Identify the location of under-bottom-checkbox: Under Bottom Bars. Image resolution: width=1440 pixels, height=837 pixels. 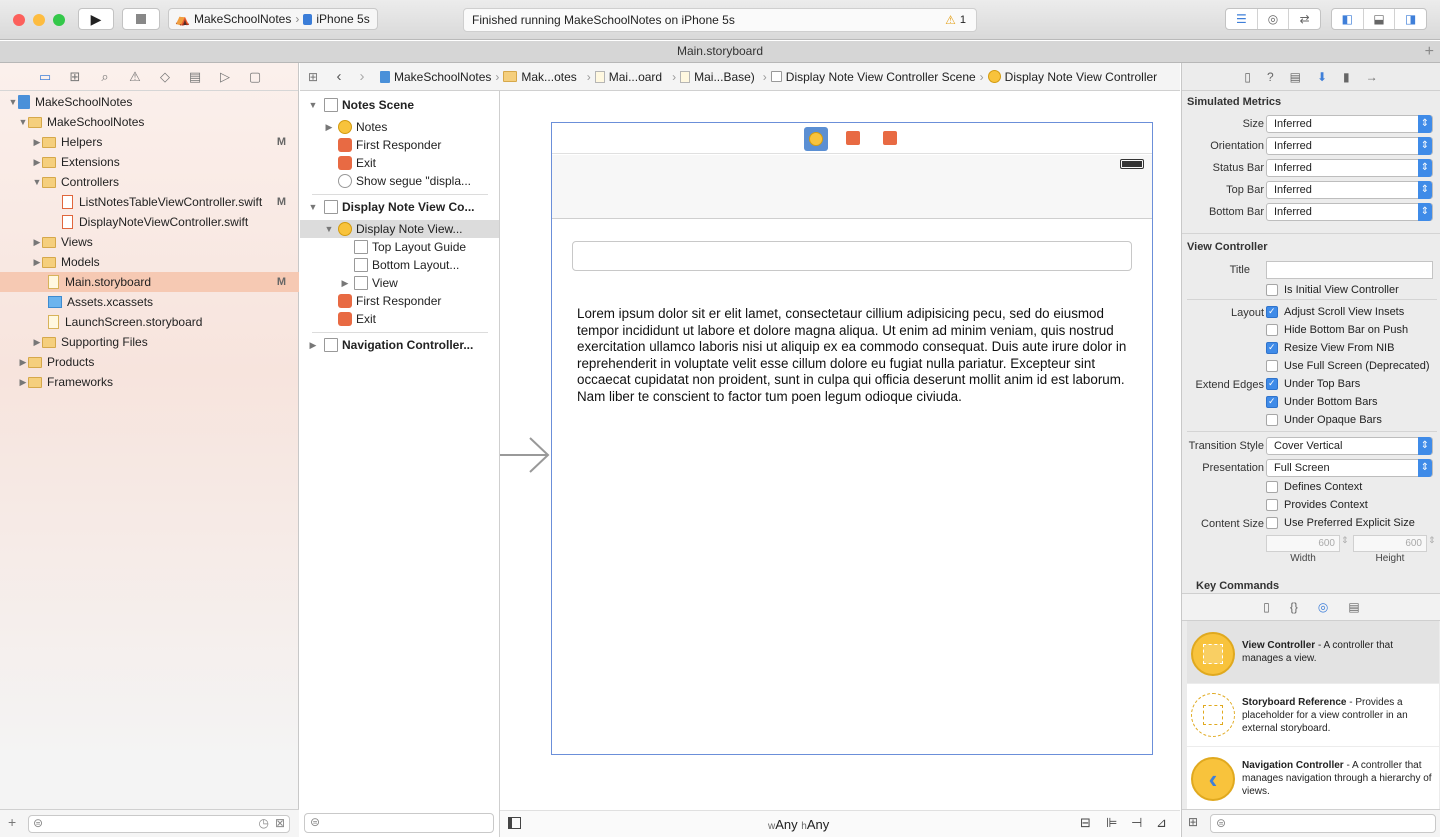
(1322, 402).